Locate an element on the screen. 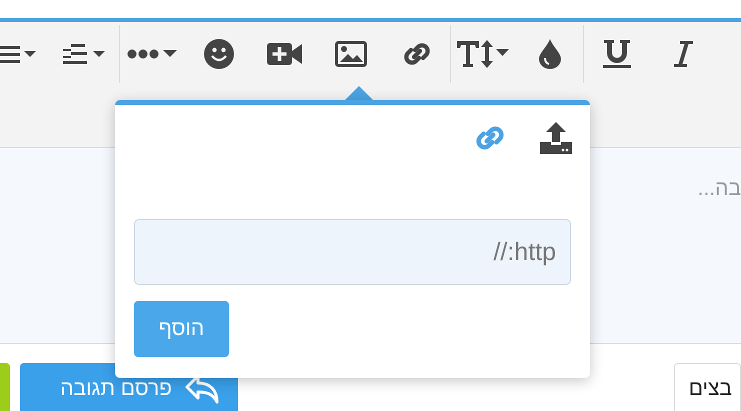  droplet-icon is located at coordinates (550, 54).